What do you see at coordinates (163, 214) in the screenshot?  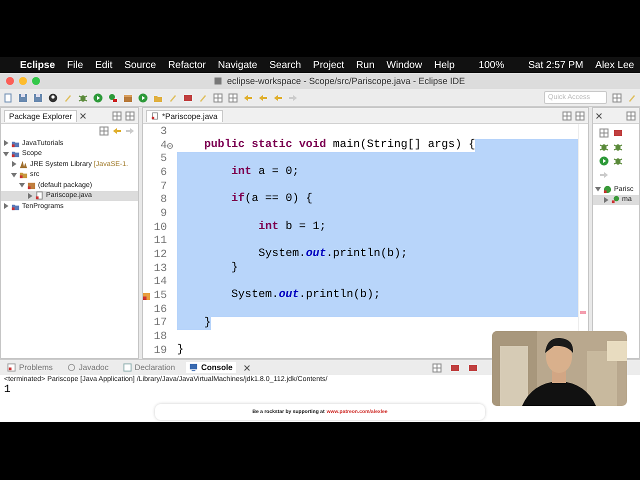 I see `line-number: 9` at bounding box center [163, 214].